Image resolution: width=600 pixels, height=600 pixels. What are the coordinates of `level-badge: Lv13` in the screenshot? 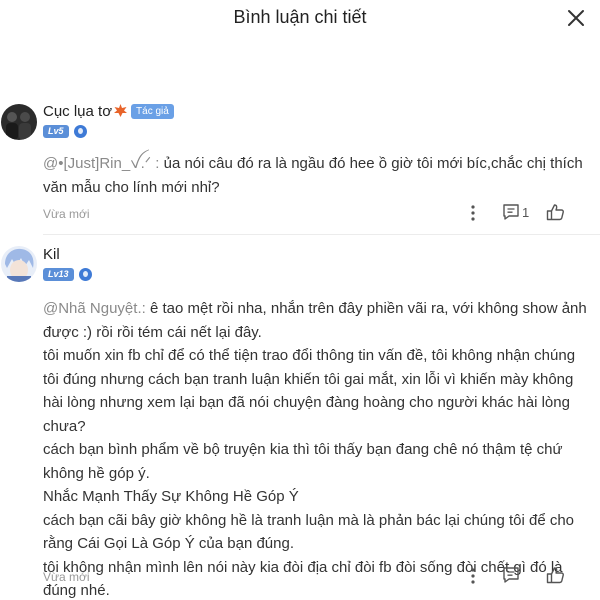 It's located at (58, 274).